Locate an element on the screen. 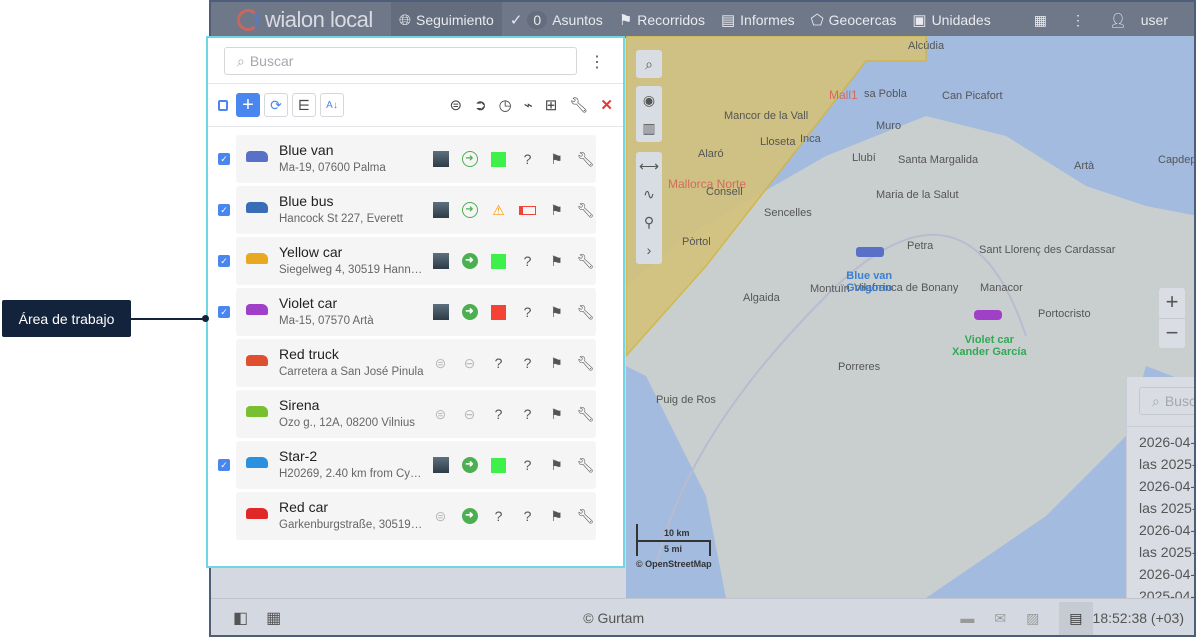  status-red-icon is located at coordinates (498, 312).